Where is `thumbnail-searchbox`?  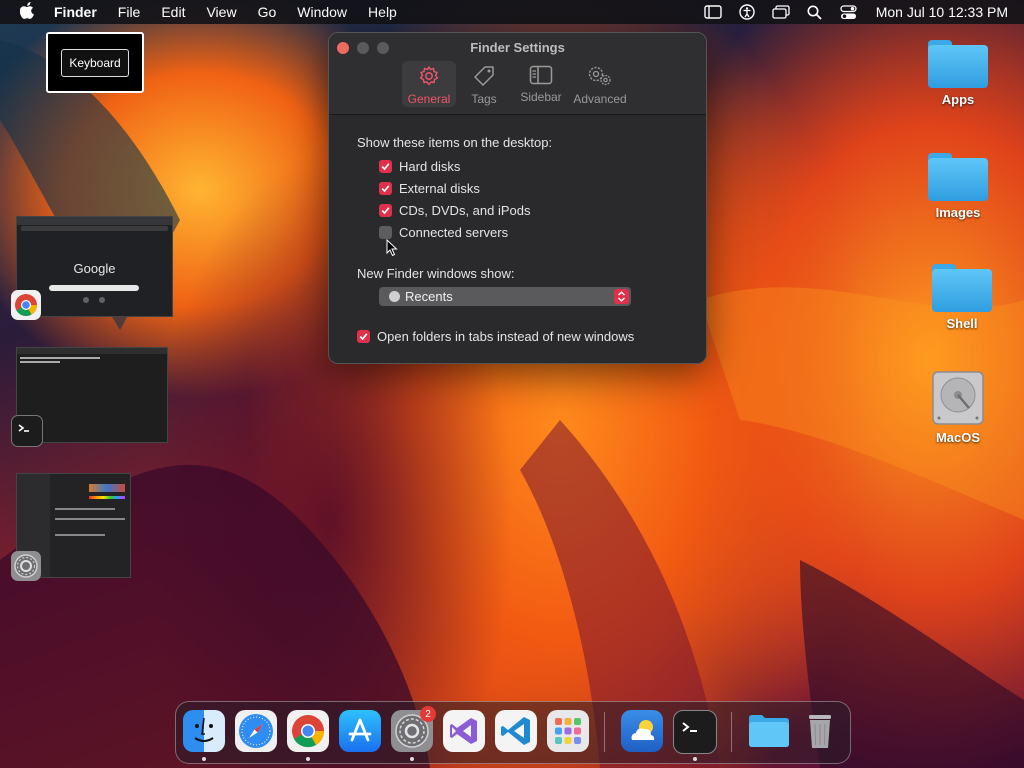 thumbnail-searchbox is located at coordinates (94, 288).